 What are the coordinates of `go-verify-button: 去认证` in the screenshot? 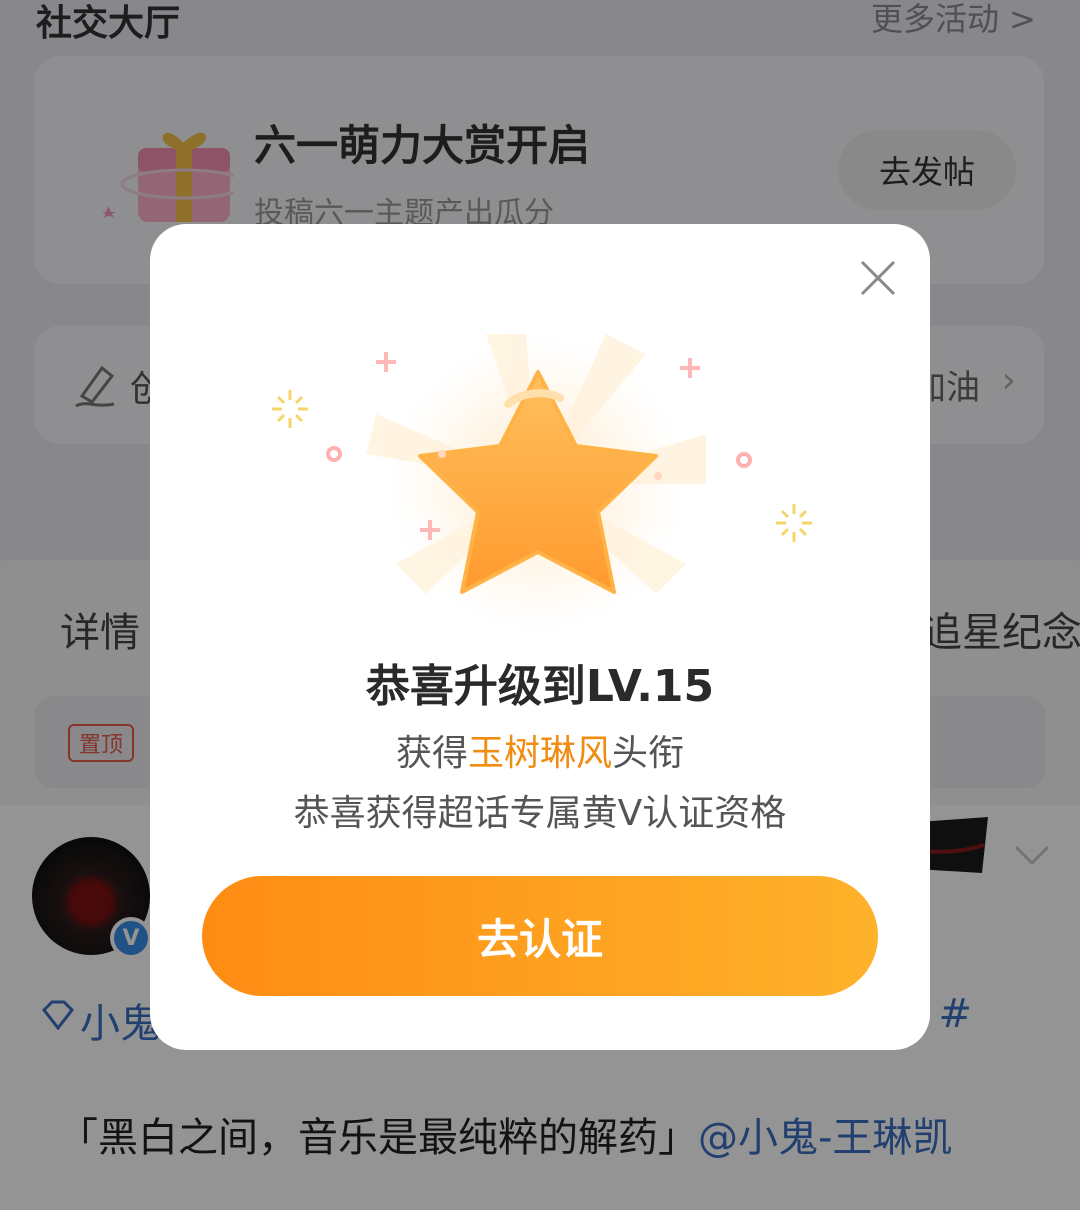 It's located at (540, 936).